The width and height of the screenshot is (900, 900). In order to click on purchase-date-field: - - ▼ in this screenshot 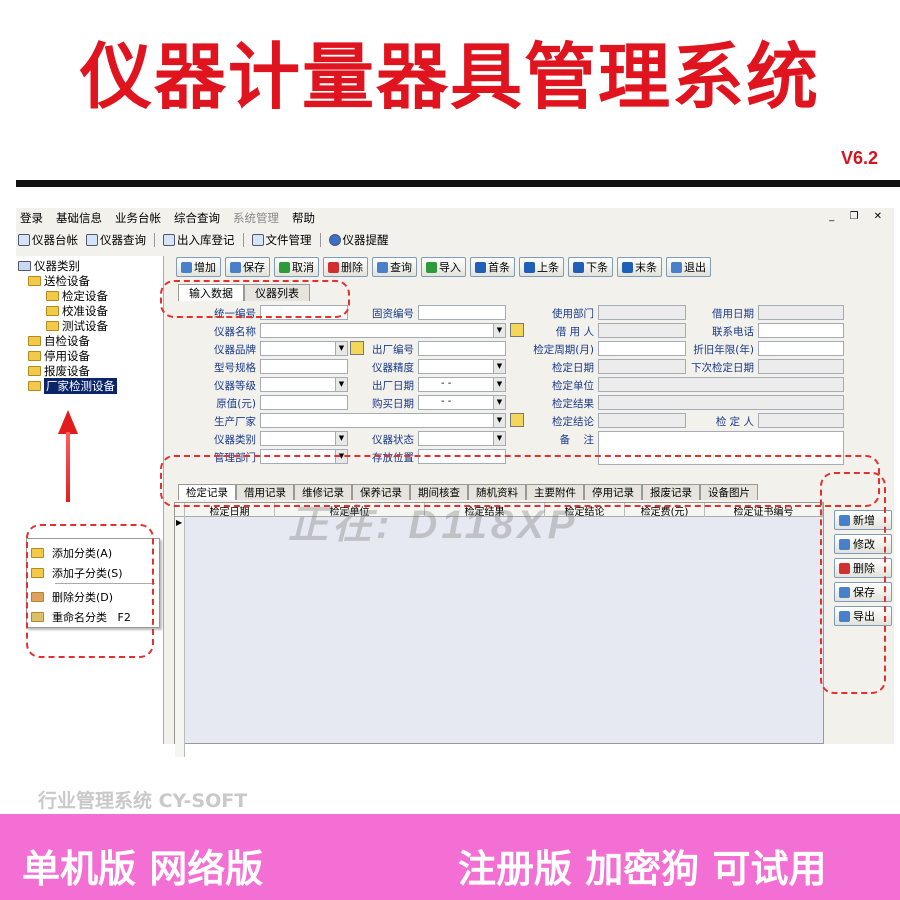, I will do `click(462, 402)`.